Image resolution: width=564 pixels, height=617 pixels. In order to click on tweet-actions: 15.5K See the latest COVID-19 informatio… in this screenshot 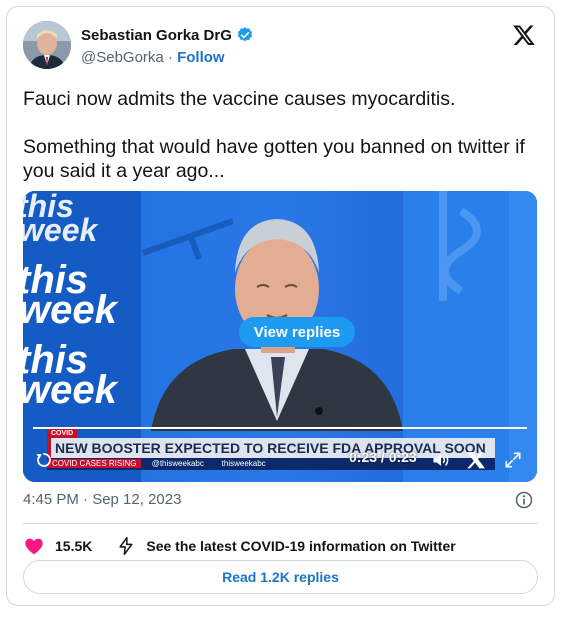, I will do `click(239, 546)`.